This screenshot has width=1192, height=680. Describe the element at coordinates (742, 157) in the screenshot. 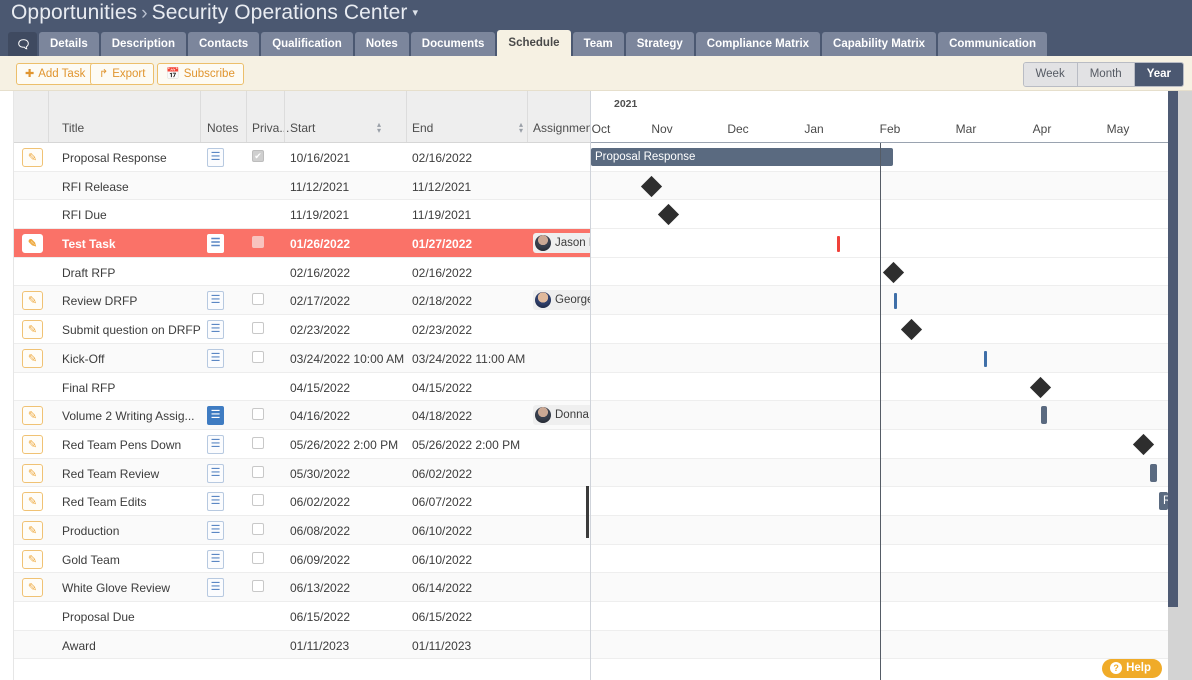

I see `gantt-bar: Proposal Response` at that location.